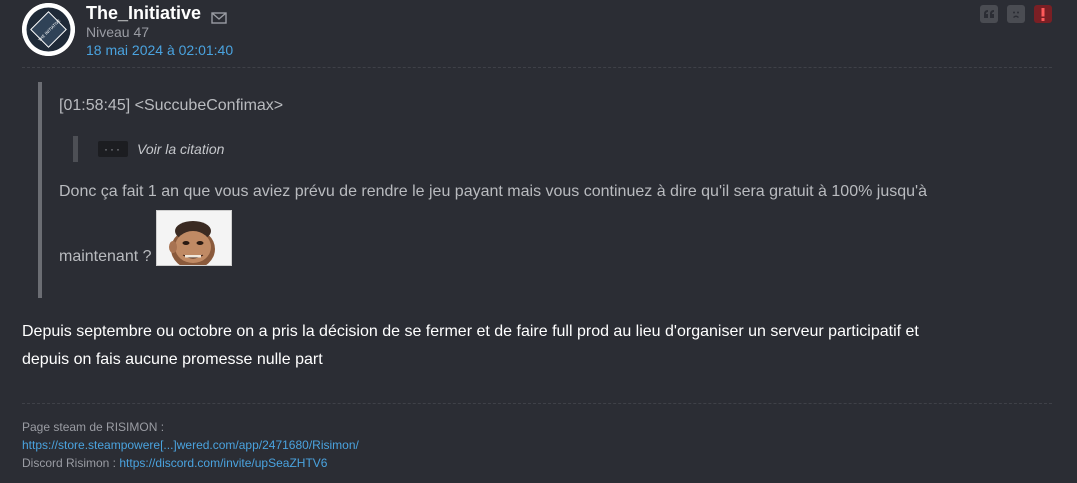 This screenshot has width=1077, height=483. I want to click on nested-quote: ··· Voir la citation, so click(148, 149).